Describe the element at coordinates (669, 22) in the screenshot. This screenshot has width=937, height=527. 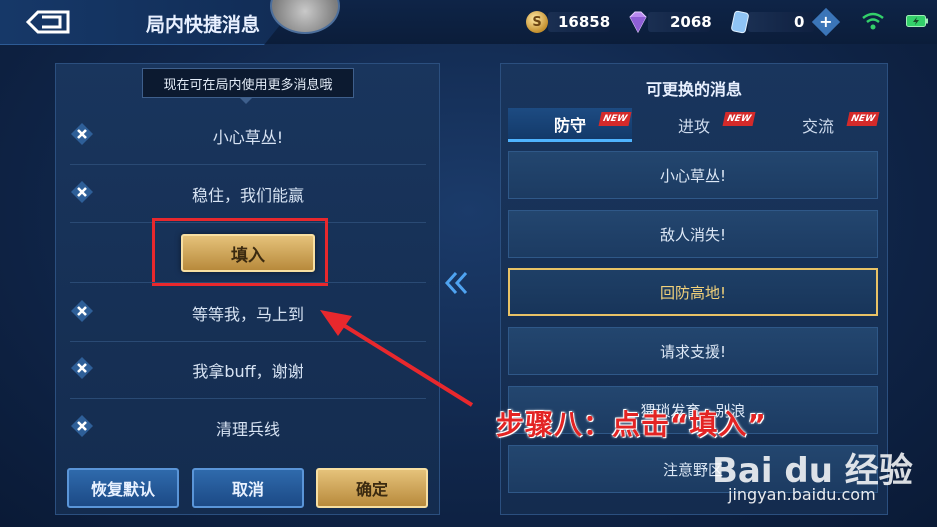
I see `diamond-counter: 2068` at that location.